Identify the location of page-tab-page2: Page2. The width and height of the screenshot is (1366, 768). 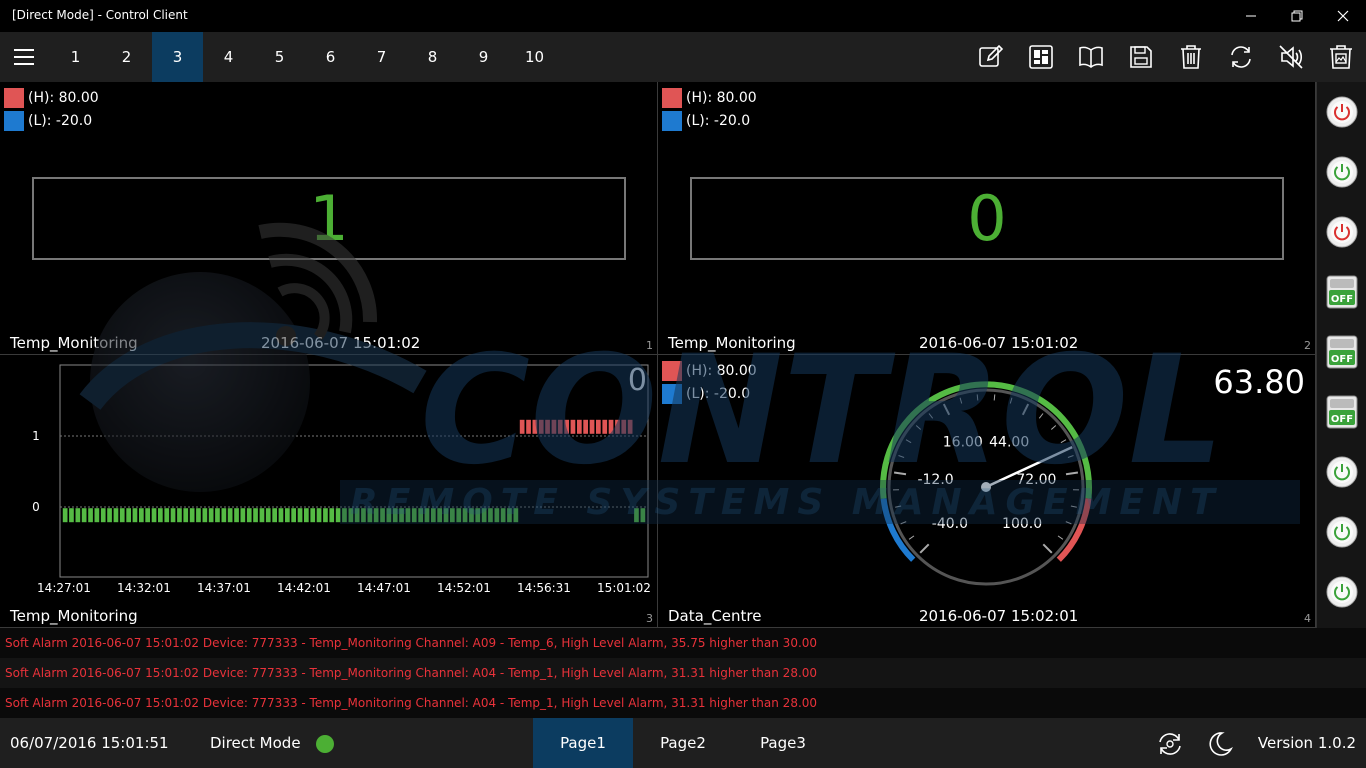
(683, 743).